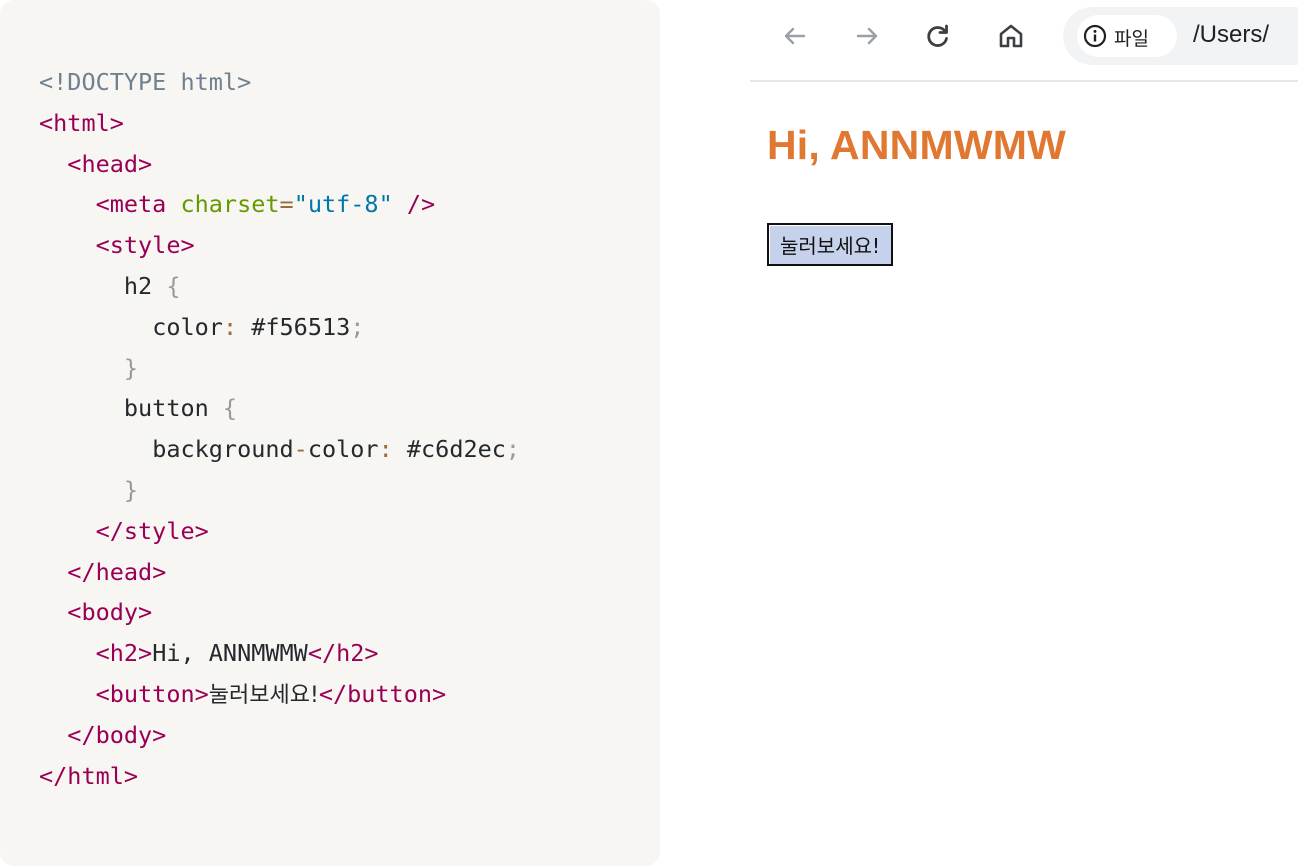  What do you see at coordinates (294, 326) in the screenshot?
I see `code-token: #f56513` at bounding box center [294, 326].